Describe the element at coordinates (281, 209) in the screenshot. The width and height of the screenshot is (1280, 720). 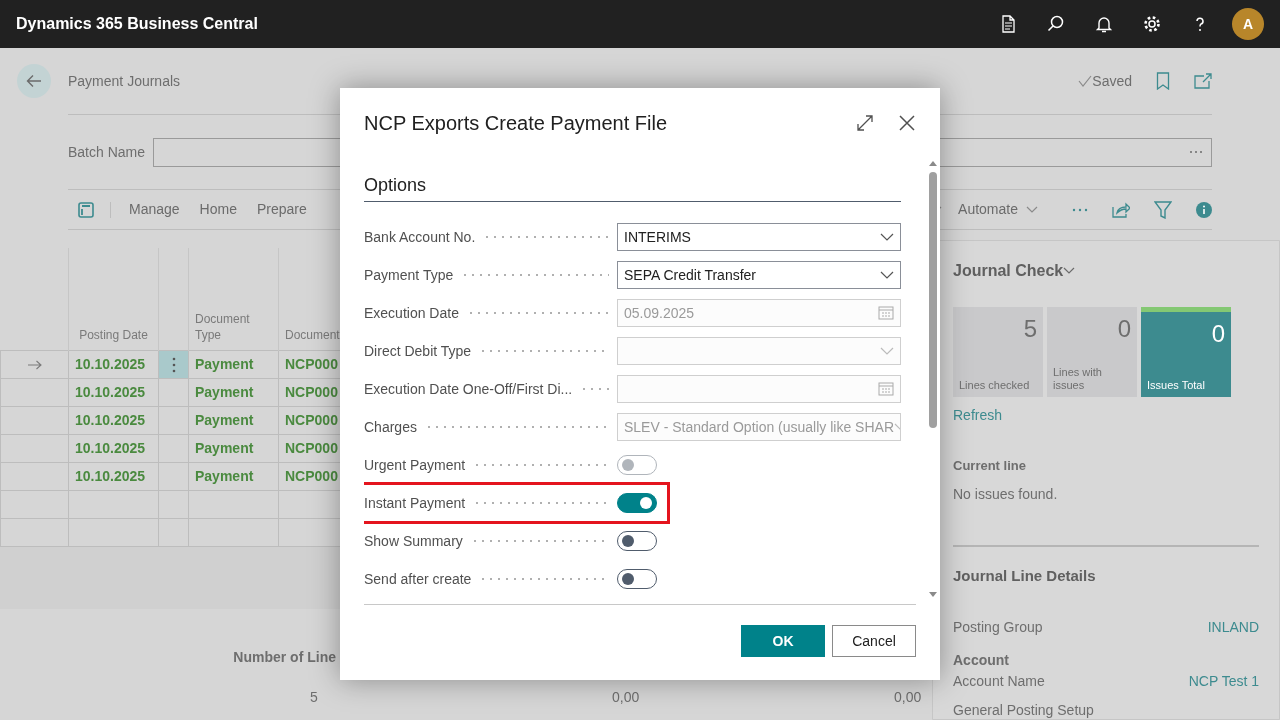
I see `menu-tab: Prepare` at that location.